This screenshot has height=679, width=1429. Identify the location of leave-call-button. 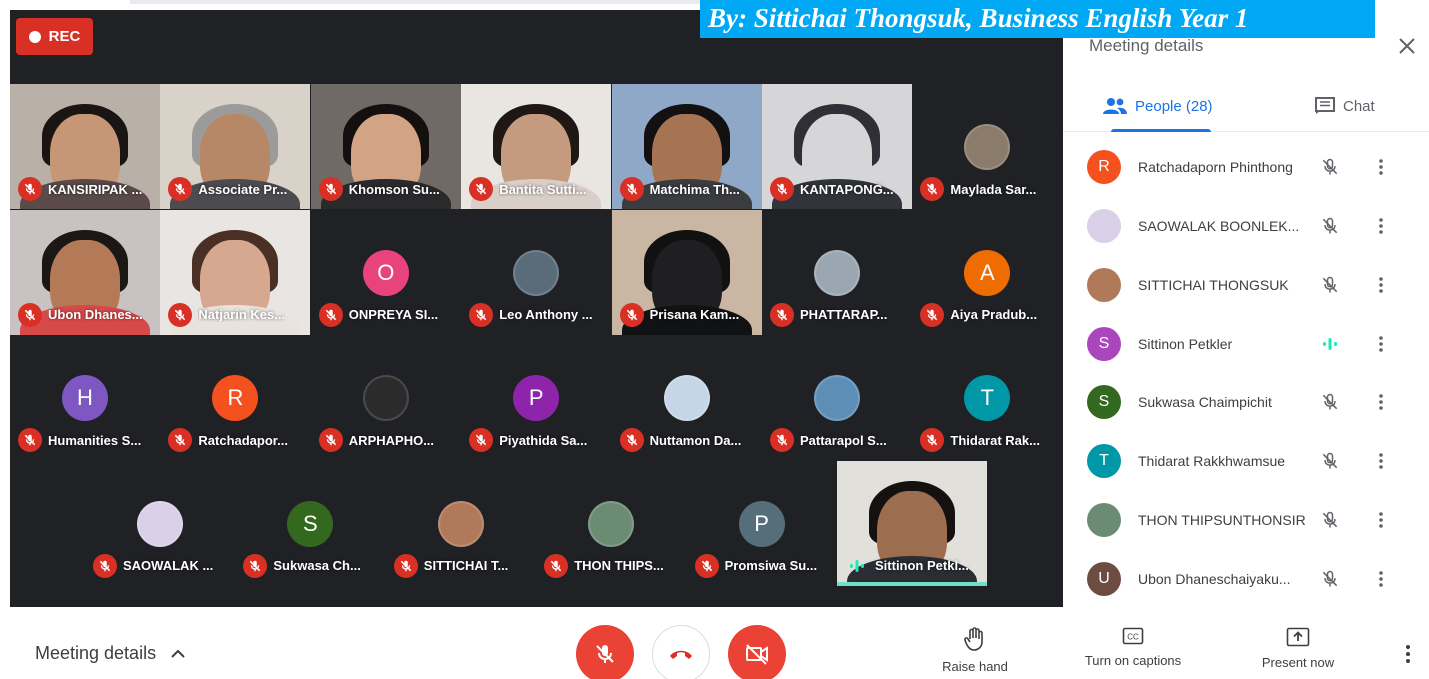
(681, 652).